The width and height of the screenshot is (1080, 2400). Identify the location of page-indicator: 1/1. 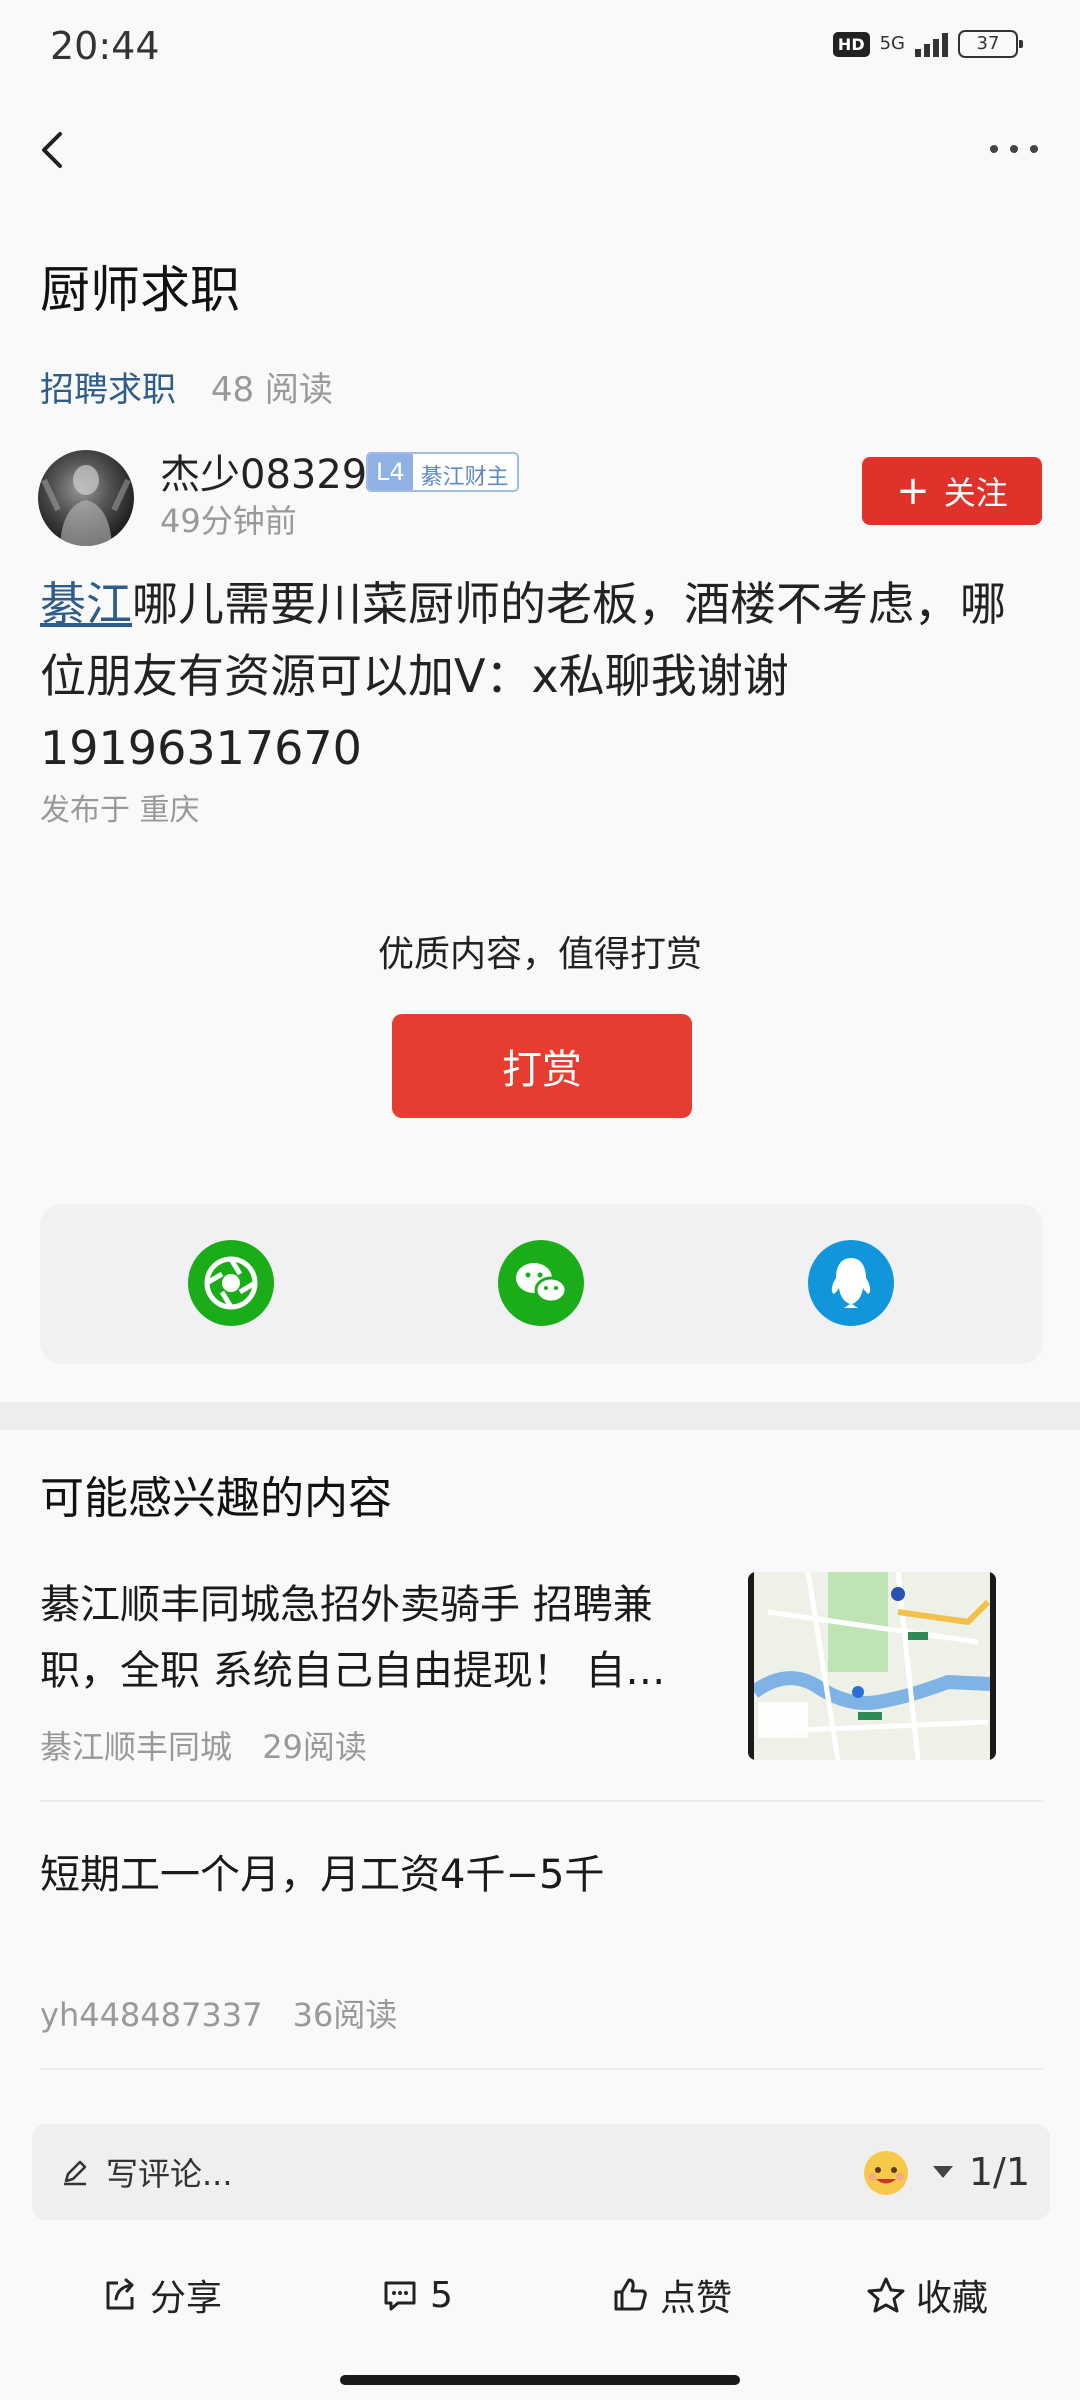
(980, 2172).